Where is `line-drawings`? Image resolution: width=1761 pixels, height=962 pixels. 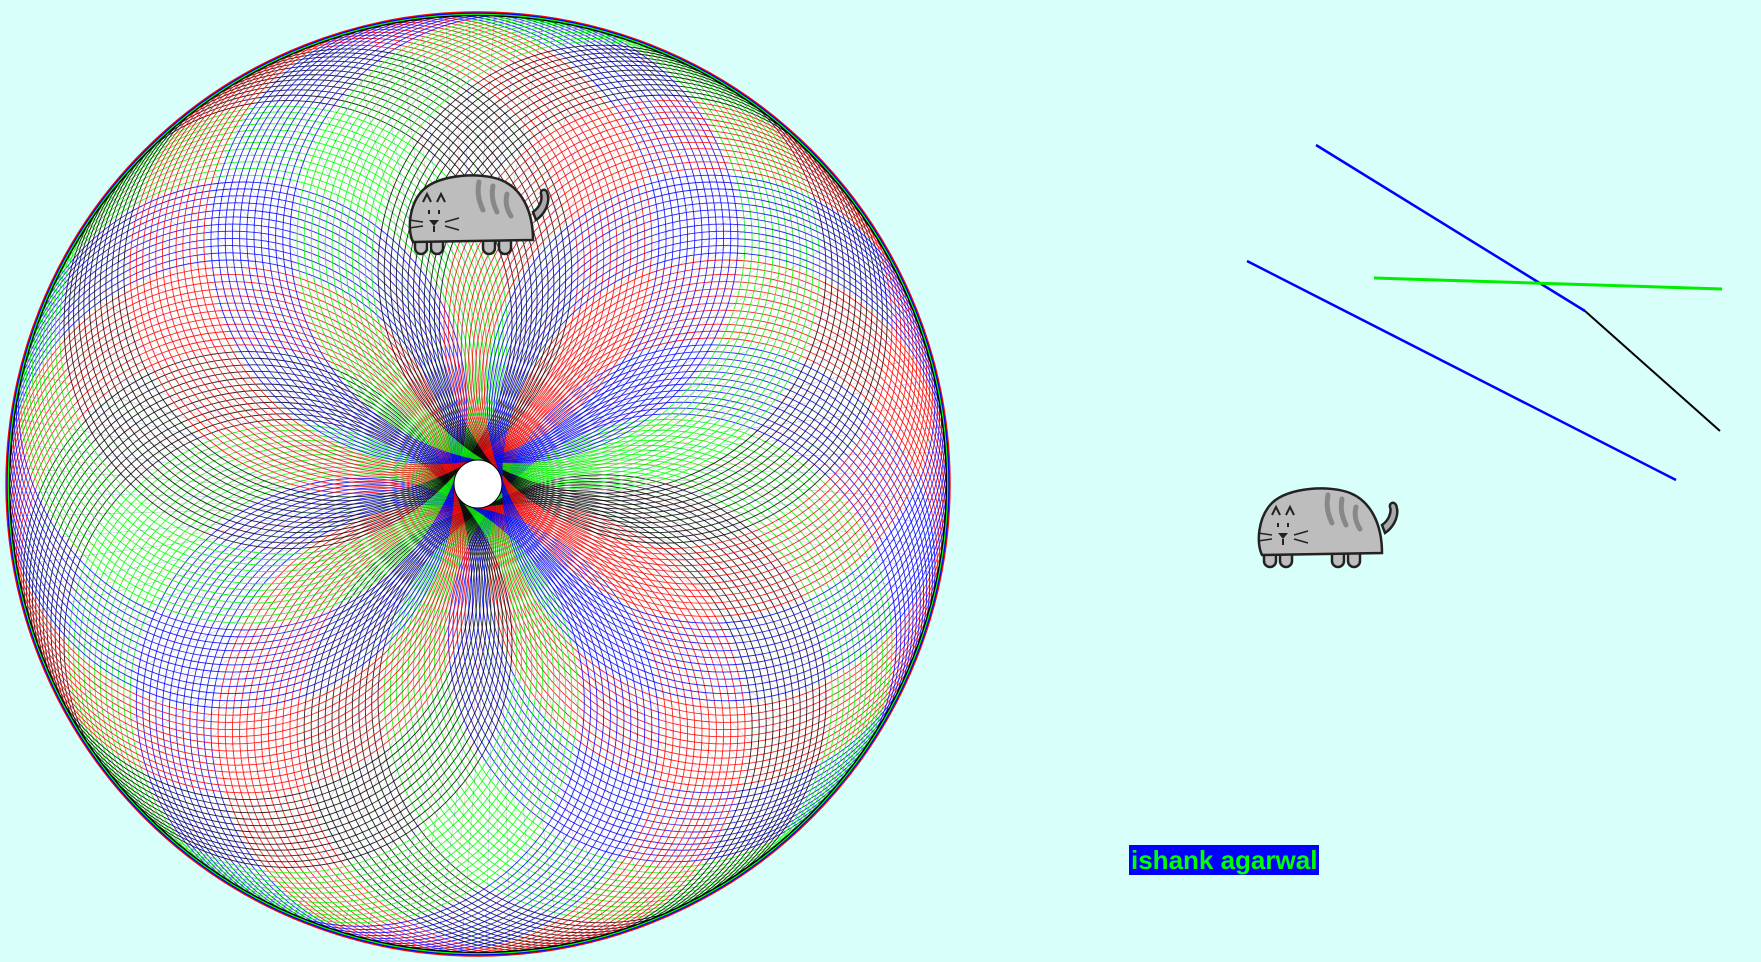
line-drawings is located at coordinates (1484, 312).